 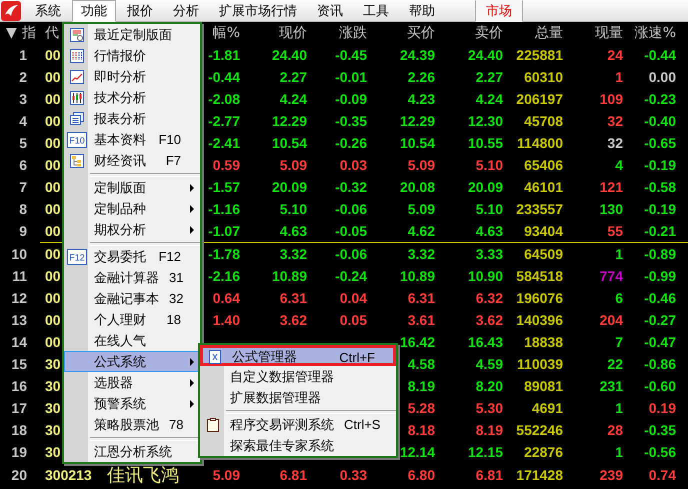 What do you see at coordinates (258, 11) in the screenshot?
I see `menu-bar-item: 扩展市场行情` at bounding box center [258, 11].